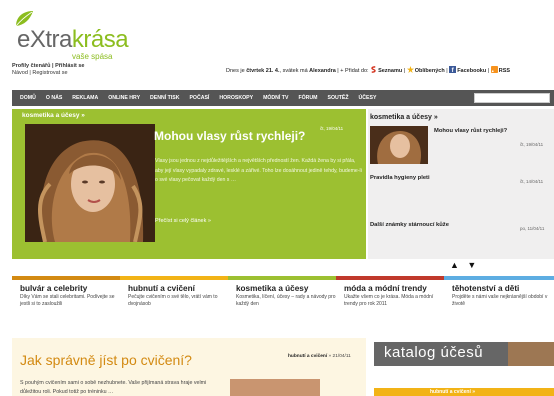 The image size is (554, 396). What do you see at coordinates (410, 69) in the screenshot?
I see `star-icon` at bounding box center [410, 69].